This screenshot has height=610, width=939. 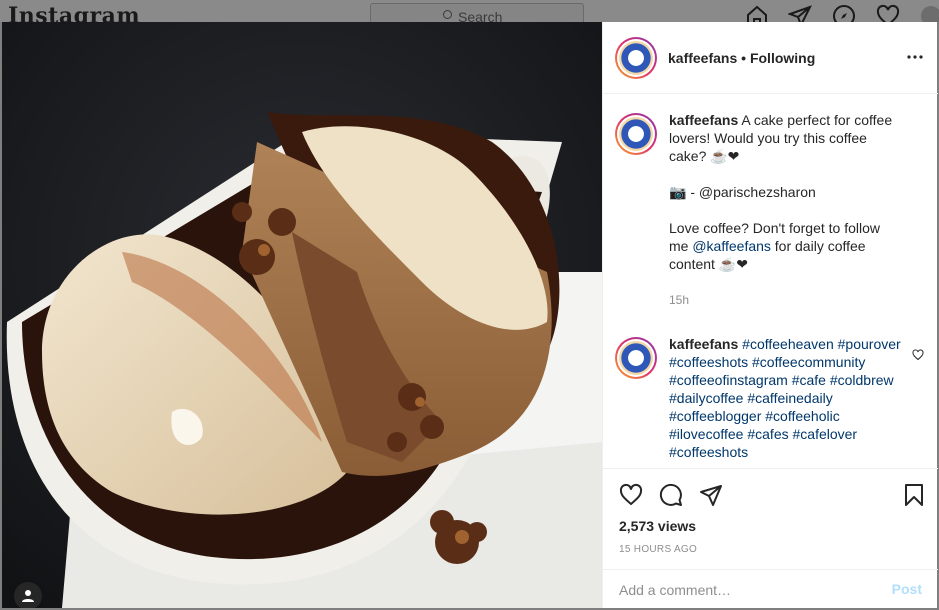 What do you see at coordinates (703, 120) in the screenshot?
I see `caption-username: kaffeefans` at bounding box center [703, 120].